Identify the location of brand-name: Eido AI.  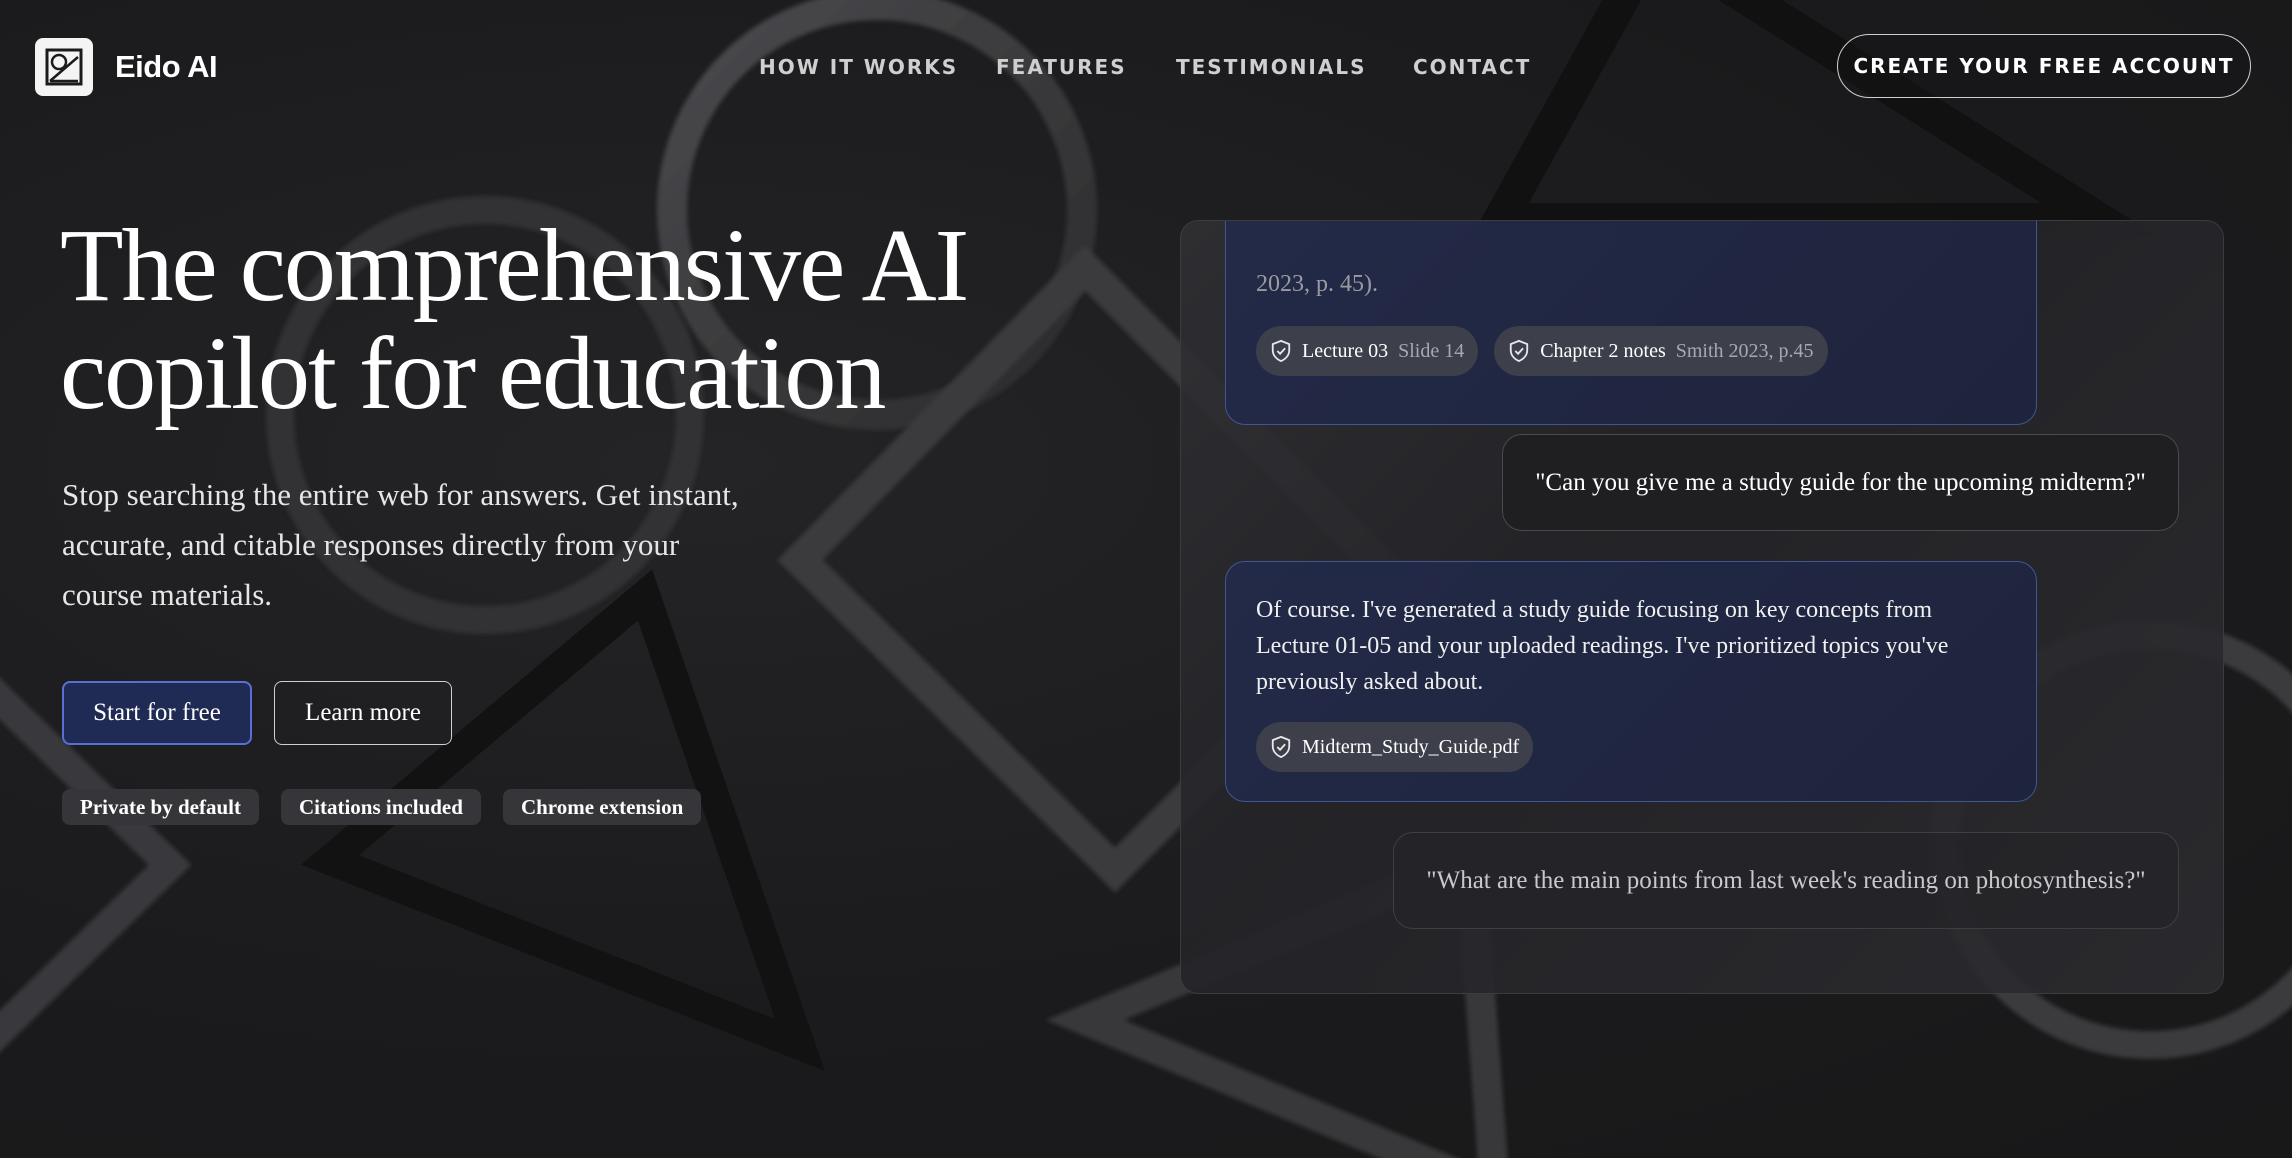
(166, 66).